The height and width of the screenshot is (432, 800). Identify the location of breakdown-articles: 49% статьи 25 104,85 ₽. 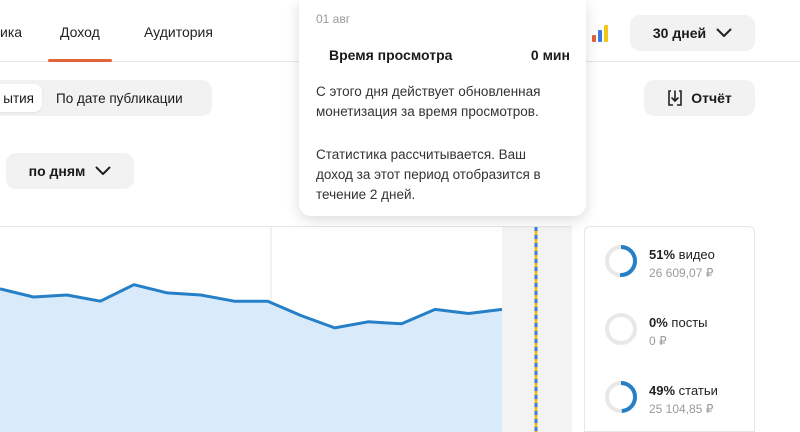
(670, 398).